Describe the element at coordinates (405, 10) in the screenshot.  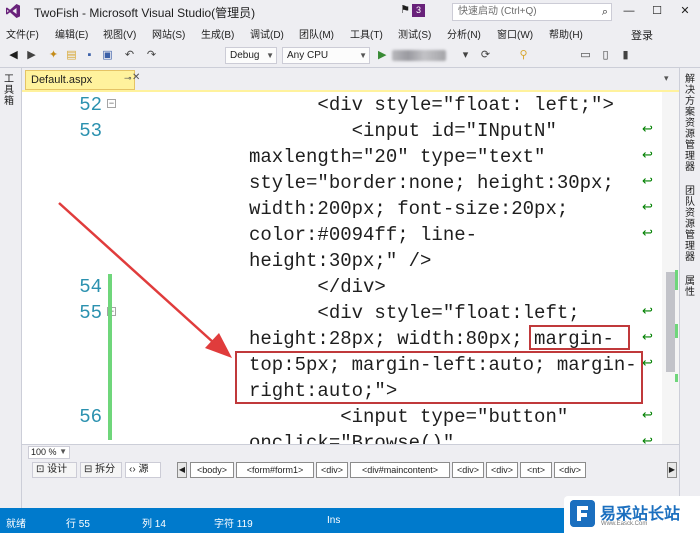
I see `notification-flag-icon: ⚑` at that location.